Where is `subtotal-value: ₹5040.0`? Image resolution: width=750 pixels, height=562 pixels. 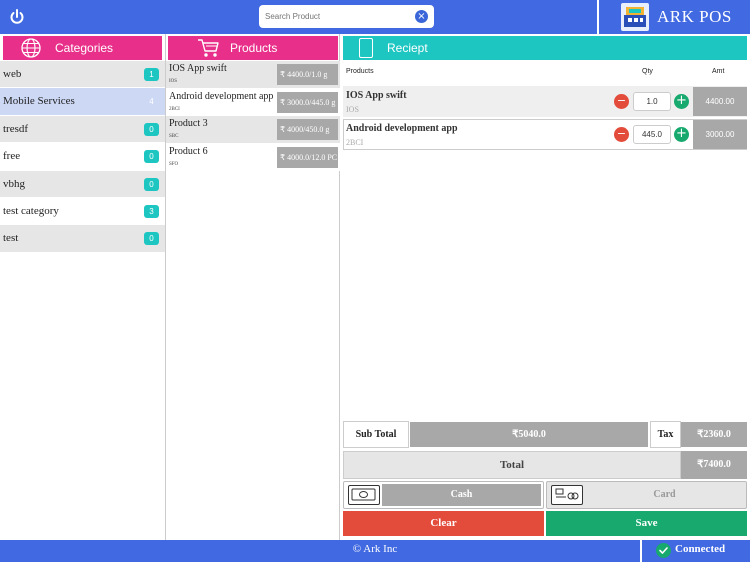
subtotal-value: ₹5040.0 is located at coordinates (529, 434).